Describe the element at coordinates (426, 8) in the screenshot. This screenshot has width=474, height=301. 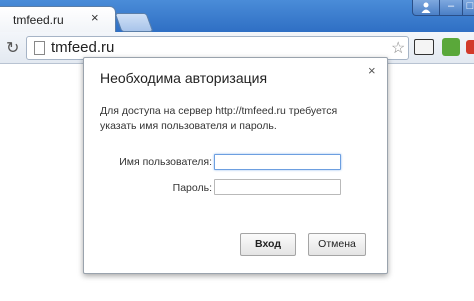
I see `user-icon` at that location.